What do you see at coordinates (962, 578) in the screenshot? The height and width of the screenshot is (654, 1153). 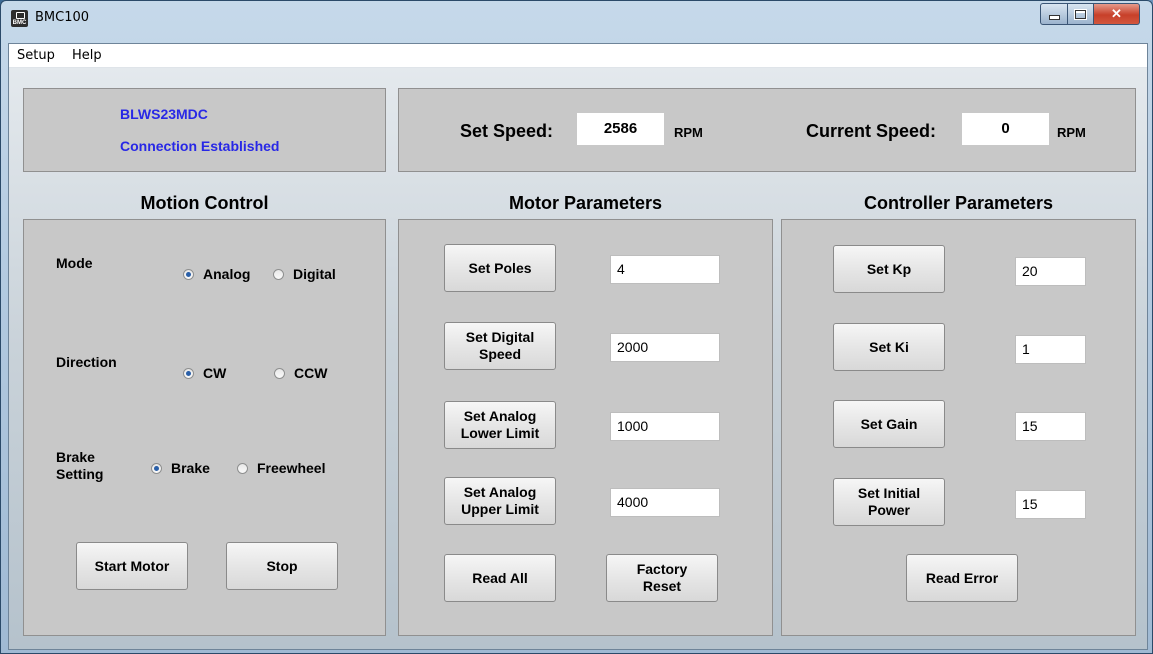 I see `read-error-button: Read Error` at bounding box center [962, 578].